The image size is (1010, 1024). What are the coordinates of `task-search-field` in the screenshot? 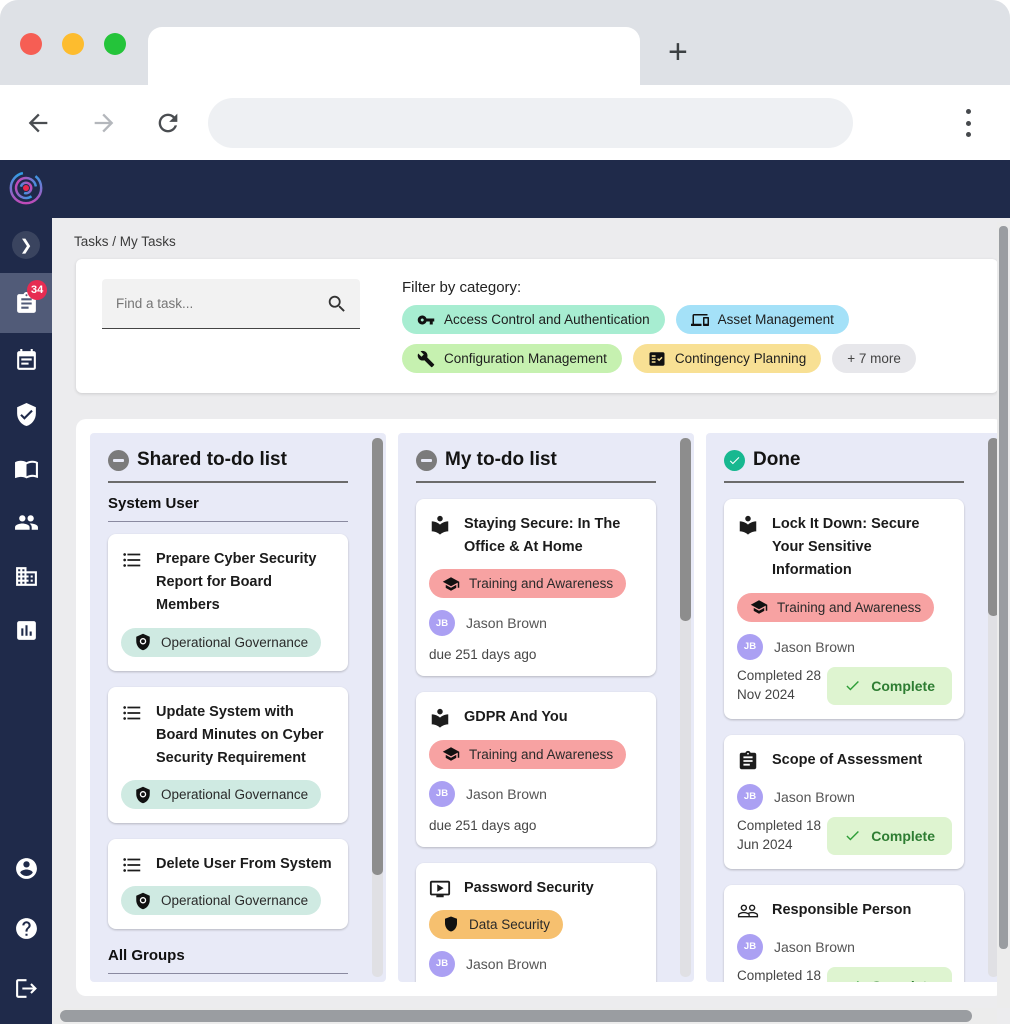 It's located at (231, 304).